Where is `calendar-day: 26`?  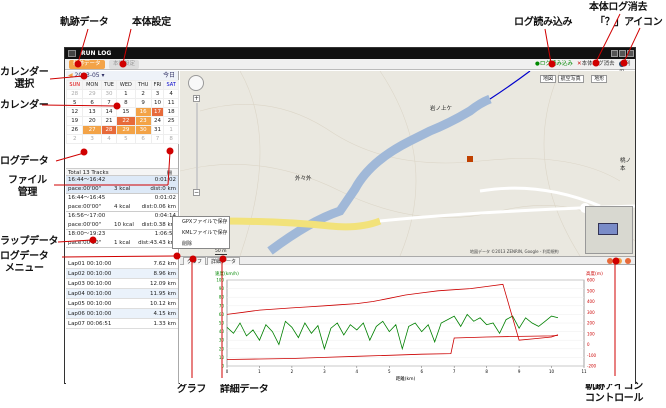
calendar-day: 26 is located at coordinates (74, 130).